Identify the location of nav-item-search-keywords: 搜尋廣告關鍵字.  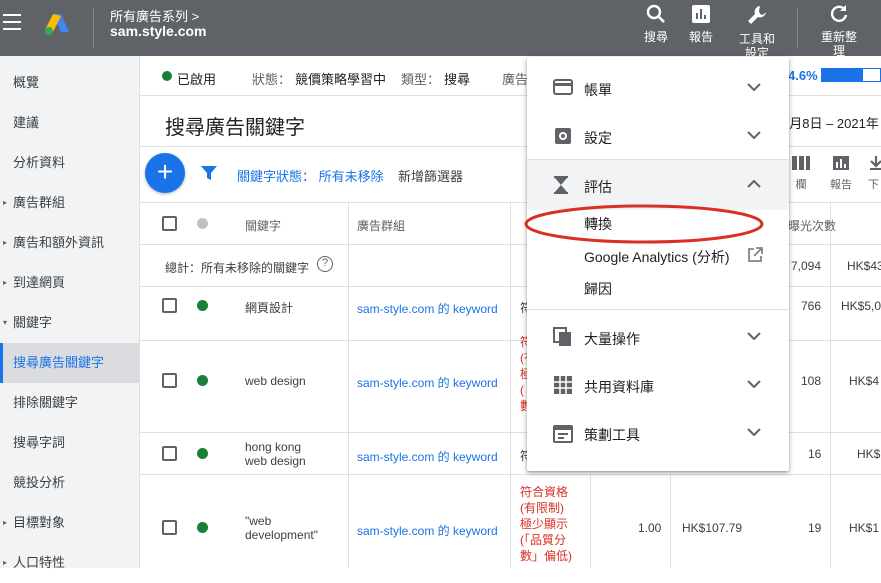
(70, 363).